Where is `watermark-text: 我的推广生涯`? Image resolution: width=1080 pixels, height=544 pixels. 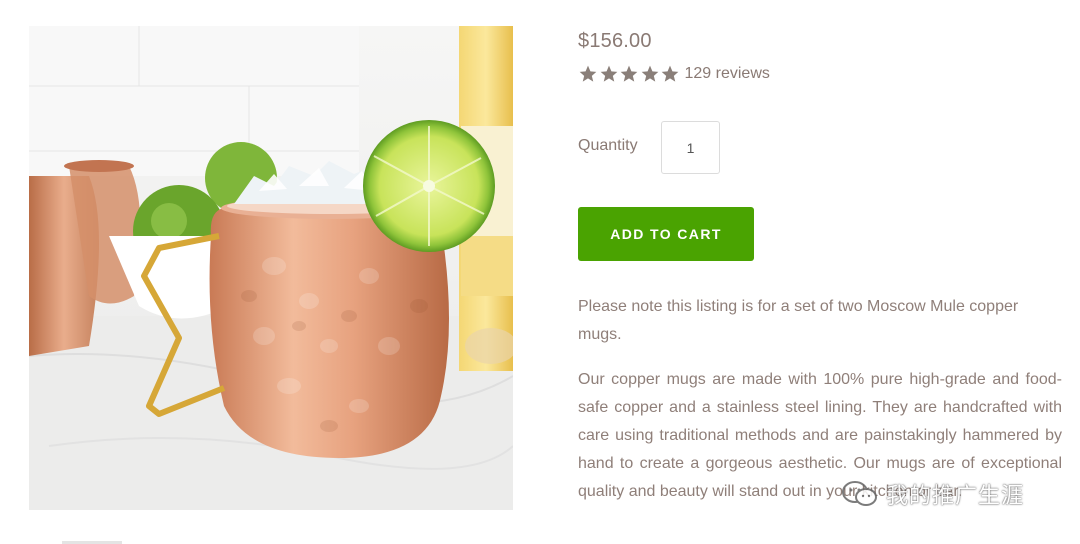
watermark-text: 我的推广生涯 is located at coordinates (955, 495).